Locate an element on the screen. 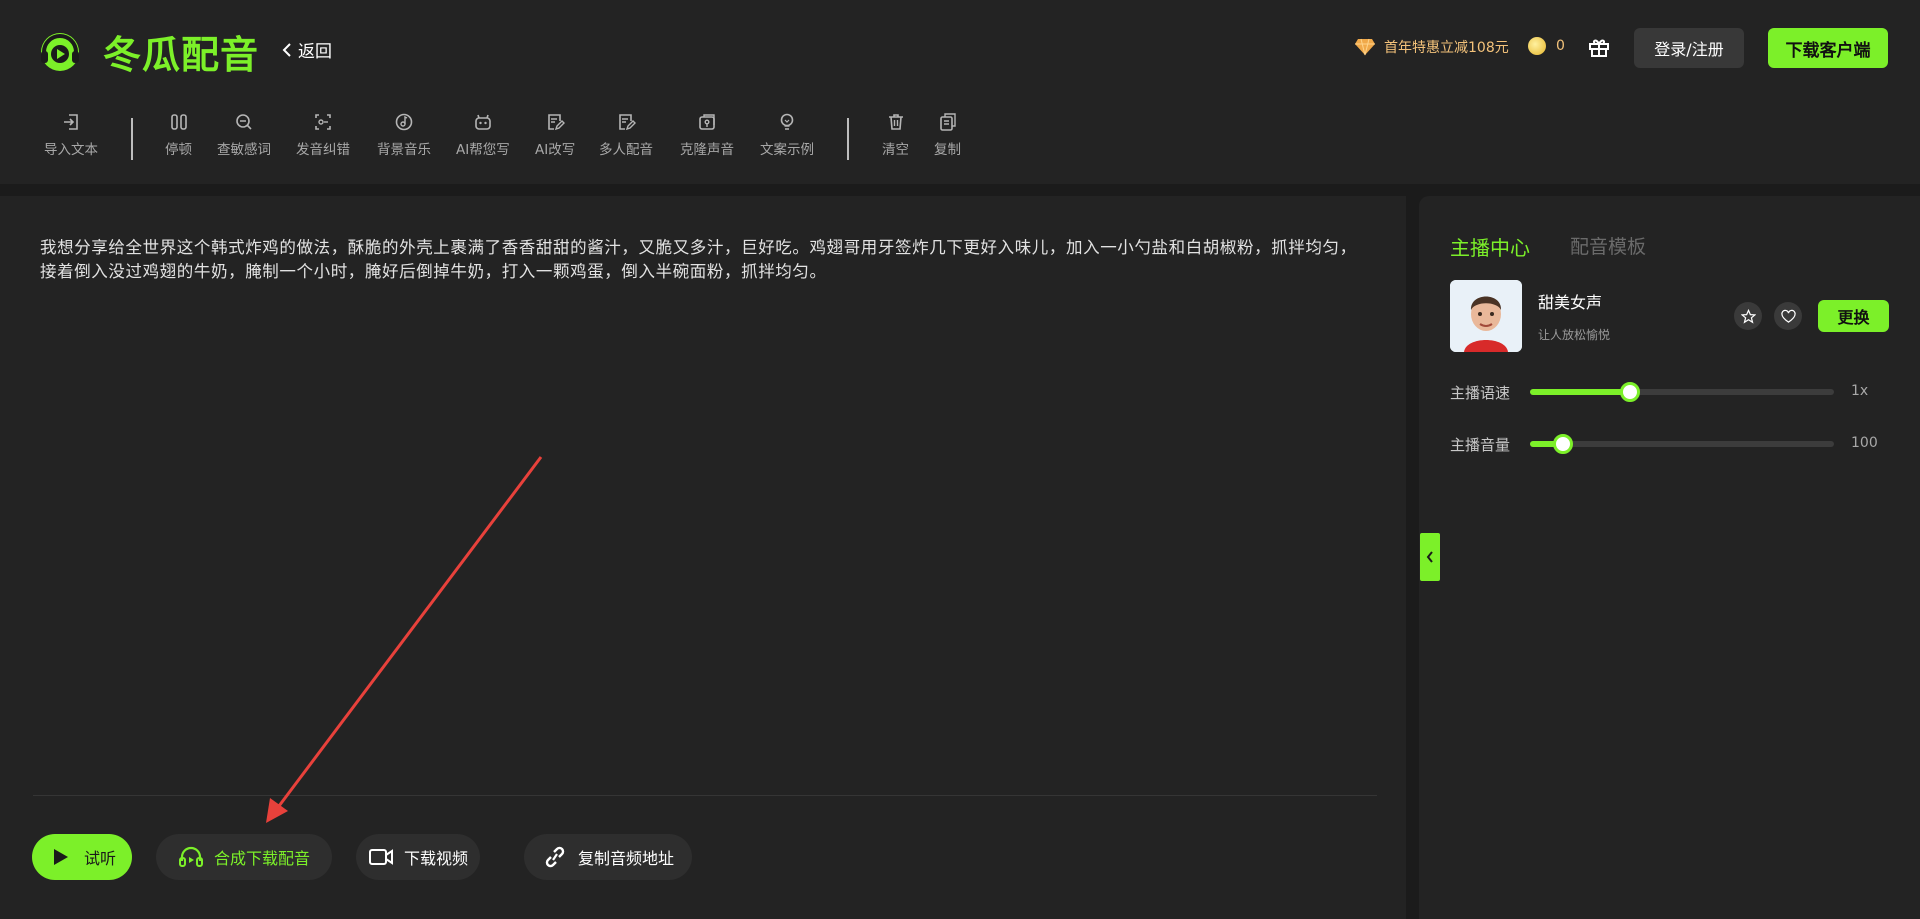 This screenshot has width=1920, height=919. tool-label: 清空 is located at coordinates (895, 150).